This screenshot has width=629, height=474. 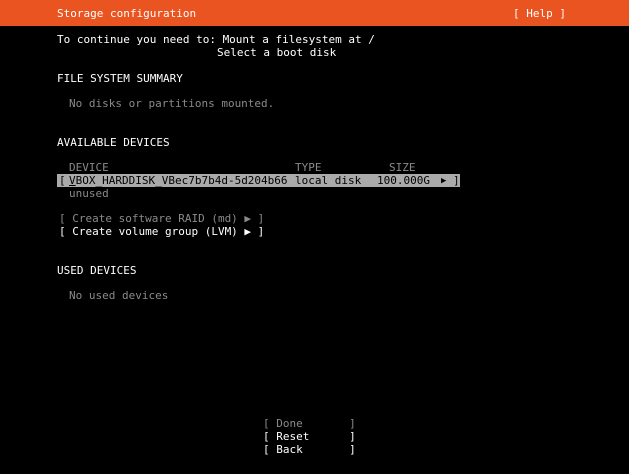 What do you see at coordinates (309, 436) in the screenshot?
I see `reset-button: [ Reset ]` at bounding box center [309, 436].